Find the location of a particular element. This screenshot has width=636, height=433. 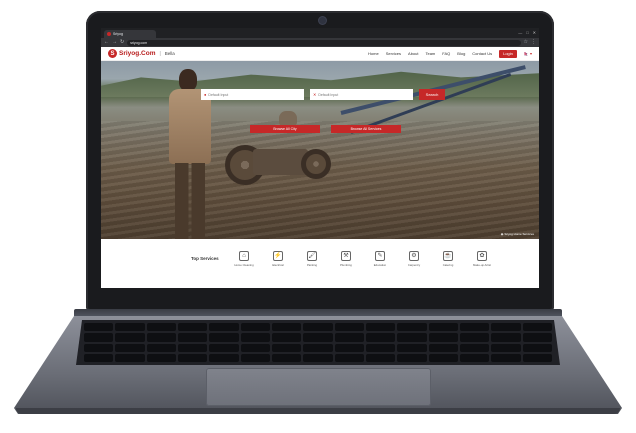

service-painting: 🖌 Painting is located at coordinates (312, 258).